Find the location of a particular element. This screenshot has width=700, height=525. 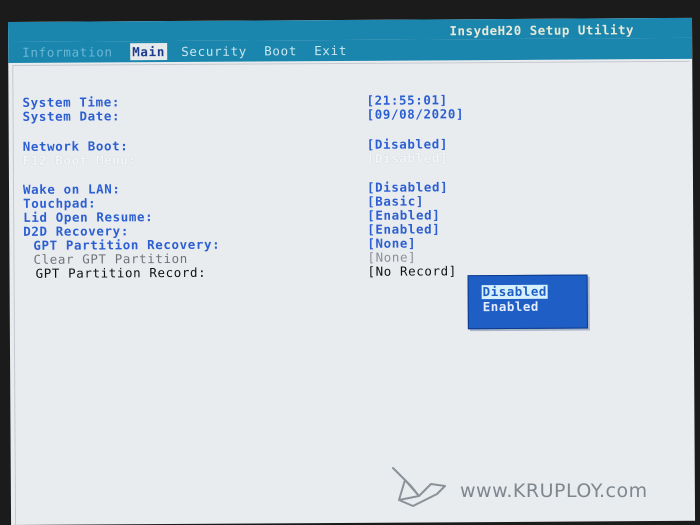

popup-option-enabled: Enabled is located at coordinates (511, 306).